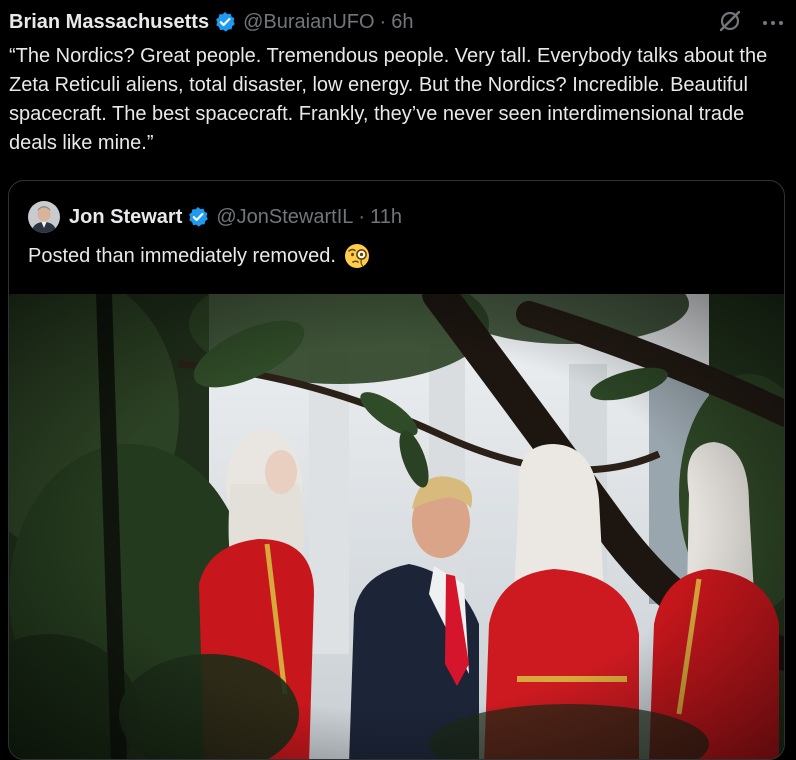 This screenshot has height=760, width=796. What do you see at coordinates (109, 22) in the screenshot?
I see `author-name: Brian Massachusetts` at bounding box center [109, 22].